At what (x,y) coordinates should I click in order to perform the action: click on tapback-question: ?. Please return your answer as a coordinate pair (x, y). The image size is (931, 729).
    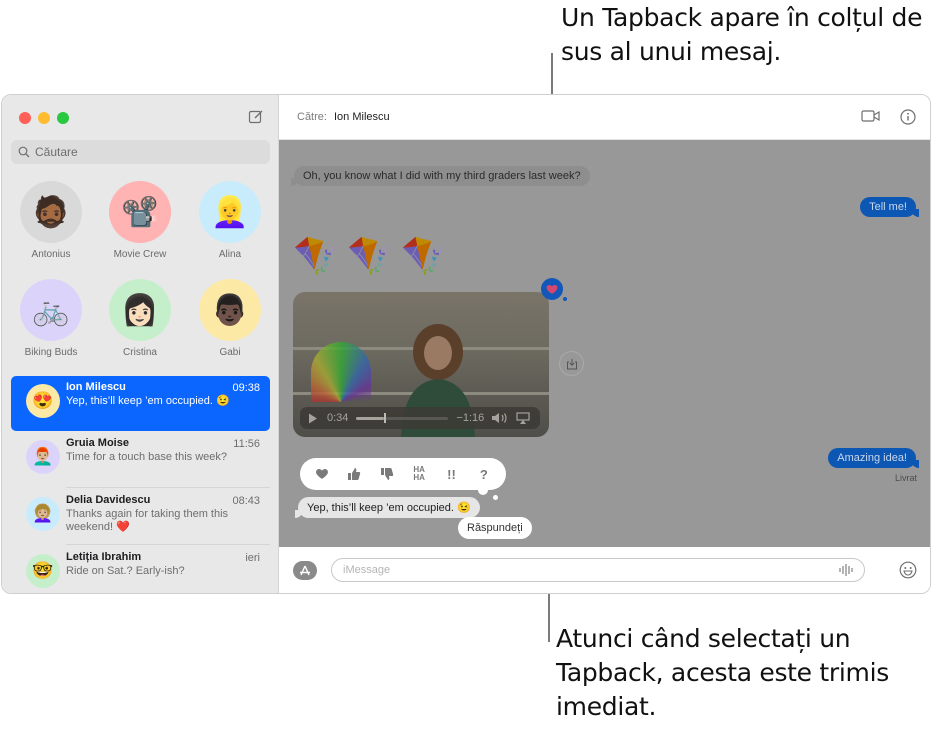
    Looking at the image, I should click on (484, 474).